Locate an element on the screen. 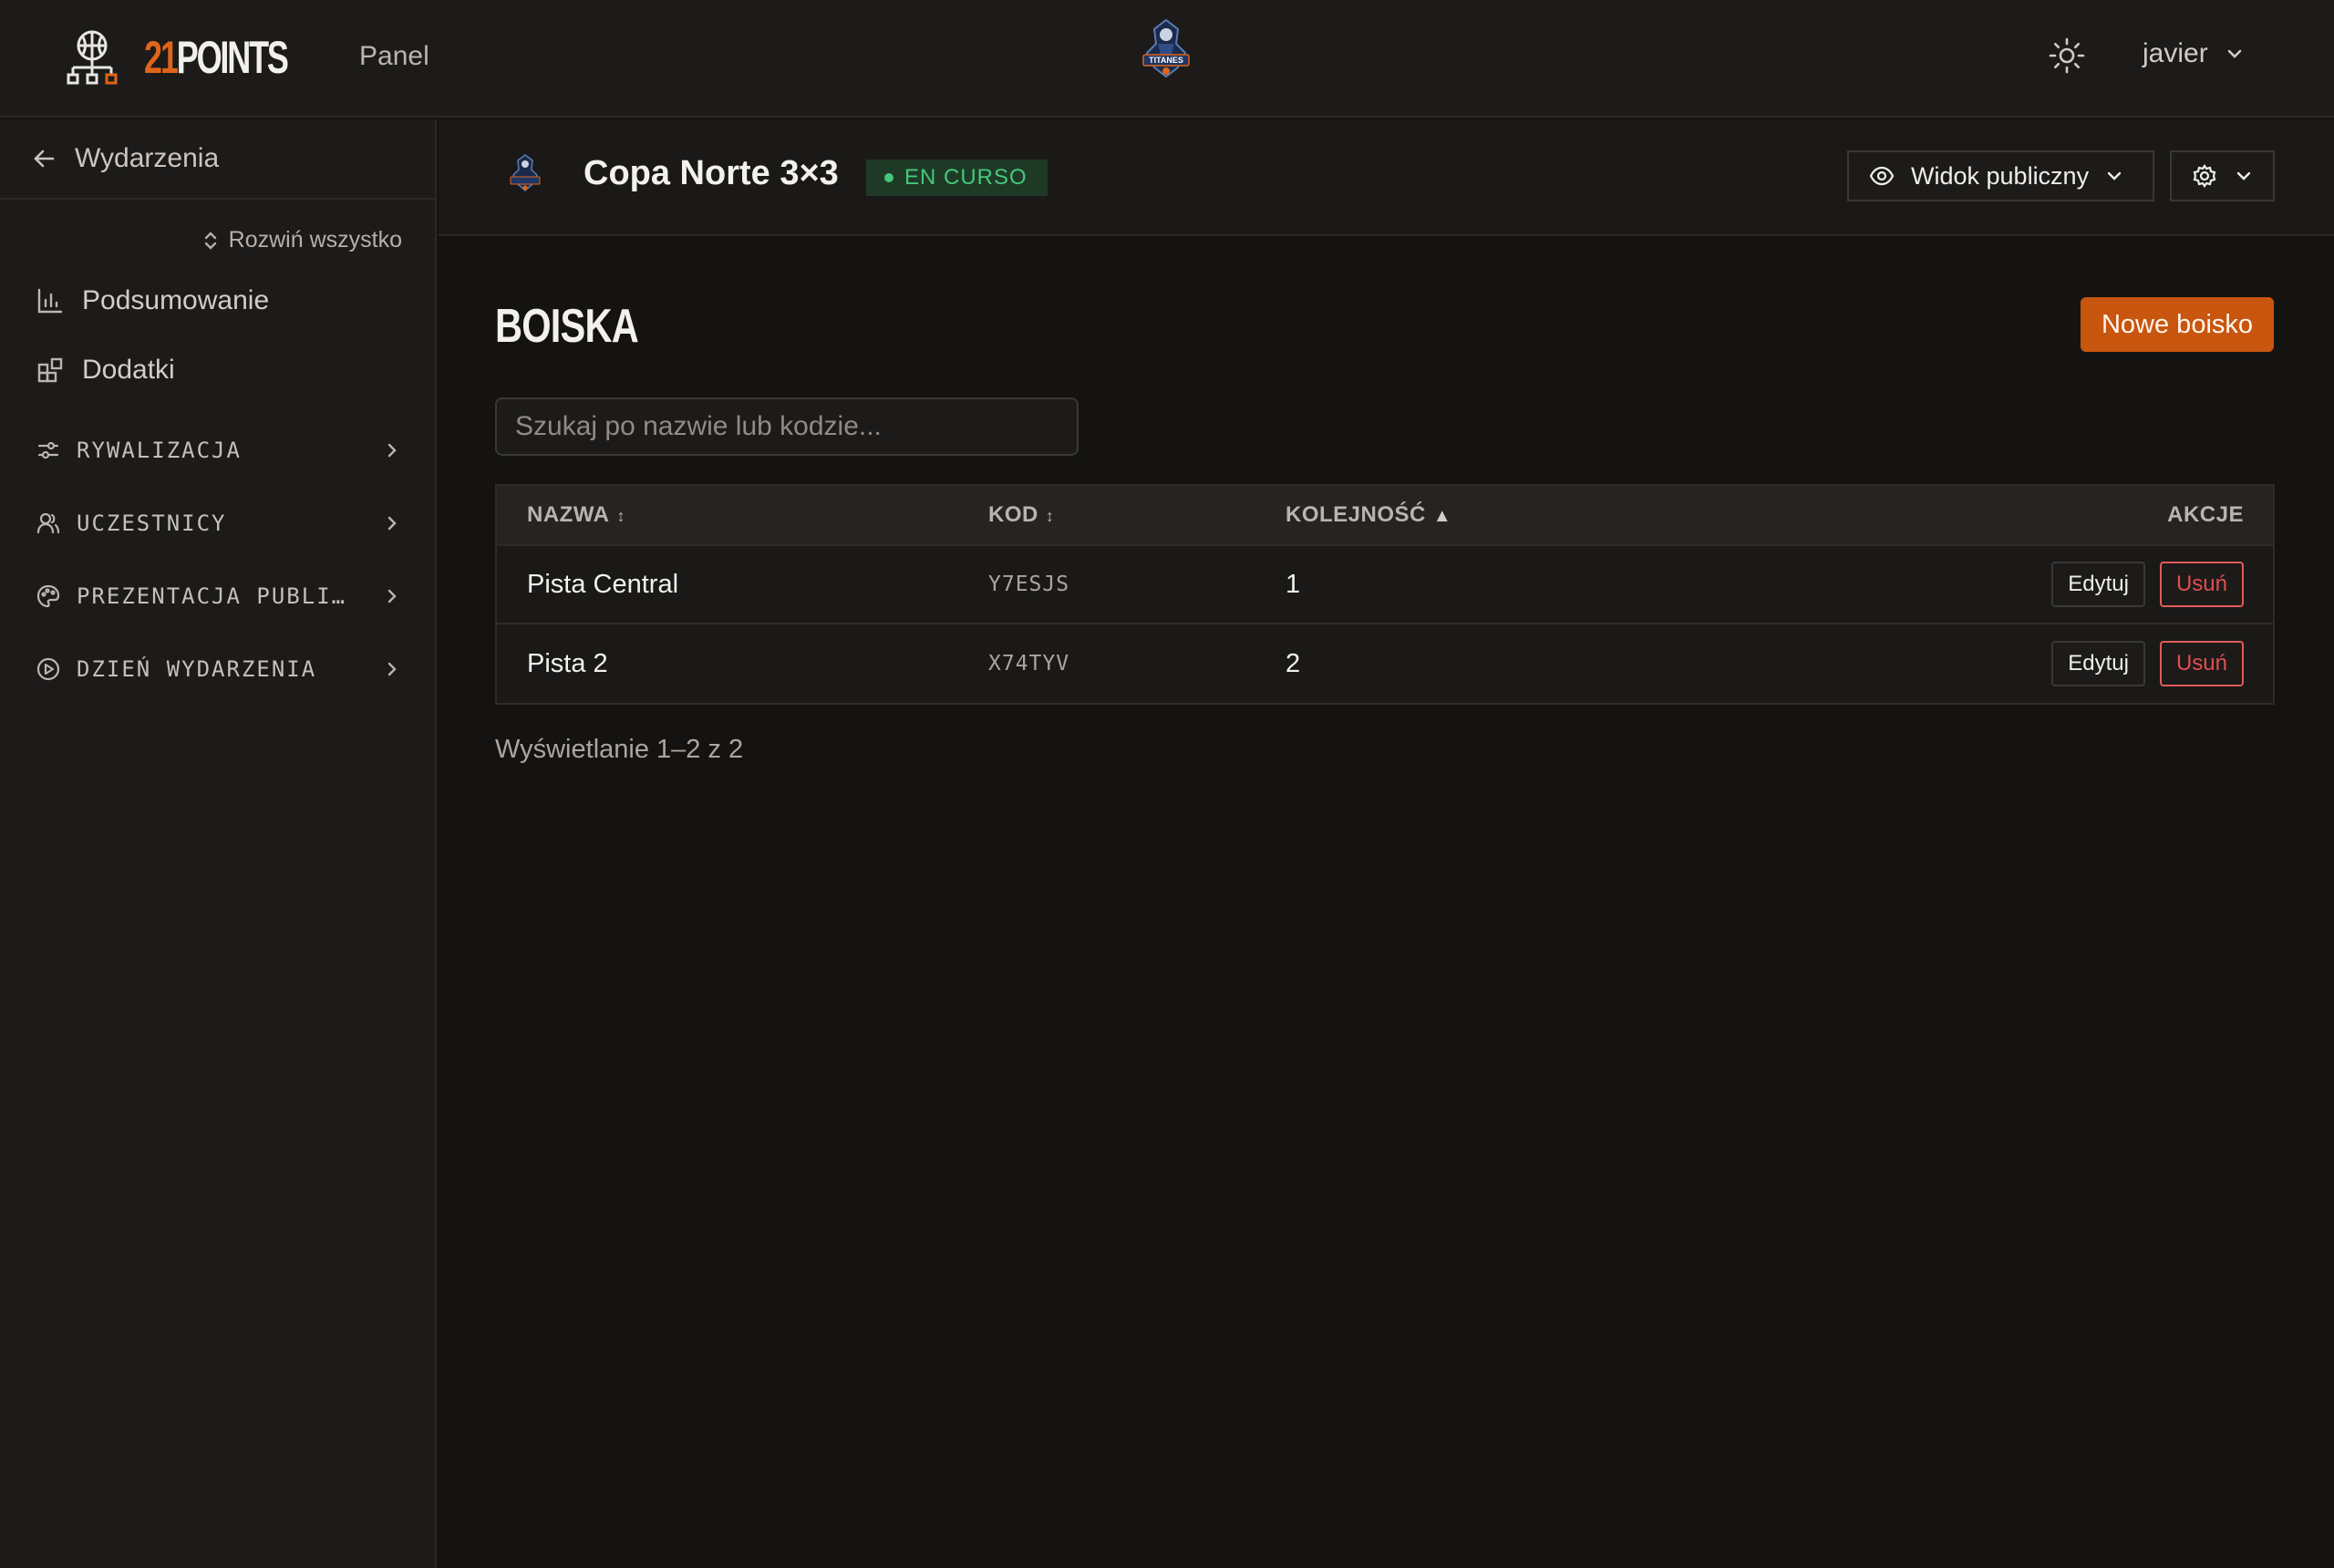 The width and height of the screenshot is (2334, 1568). column-header-order: KOLEJNOŚĆ ▲ is located at coordinates (1368, 515).